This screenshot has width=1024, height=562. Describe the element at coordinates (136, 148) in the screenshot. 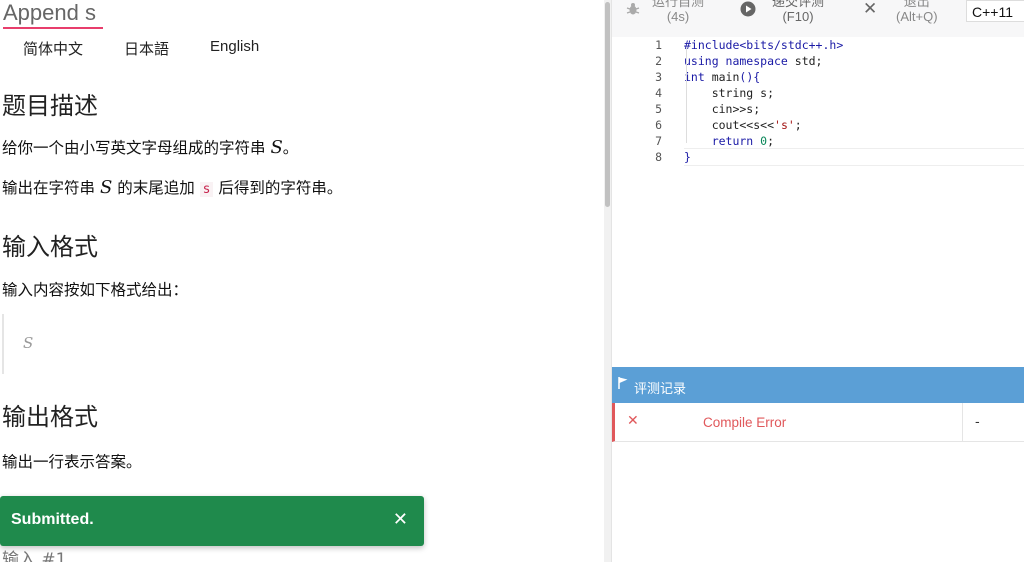

I see `desc1-text: 给你一个由小写英文字母组成的字符串` at that location.